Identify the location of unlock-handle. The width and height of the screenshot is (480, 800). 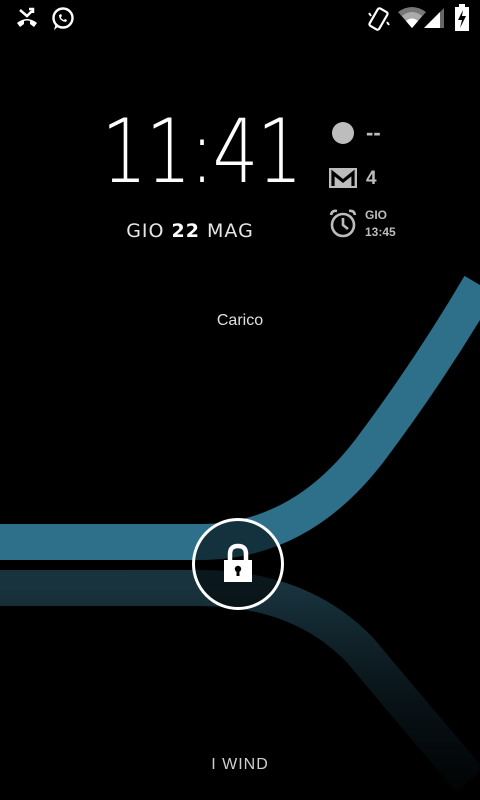
(238, 564).